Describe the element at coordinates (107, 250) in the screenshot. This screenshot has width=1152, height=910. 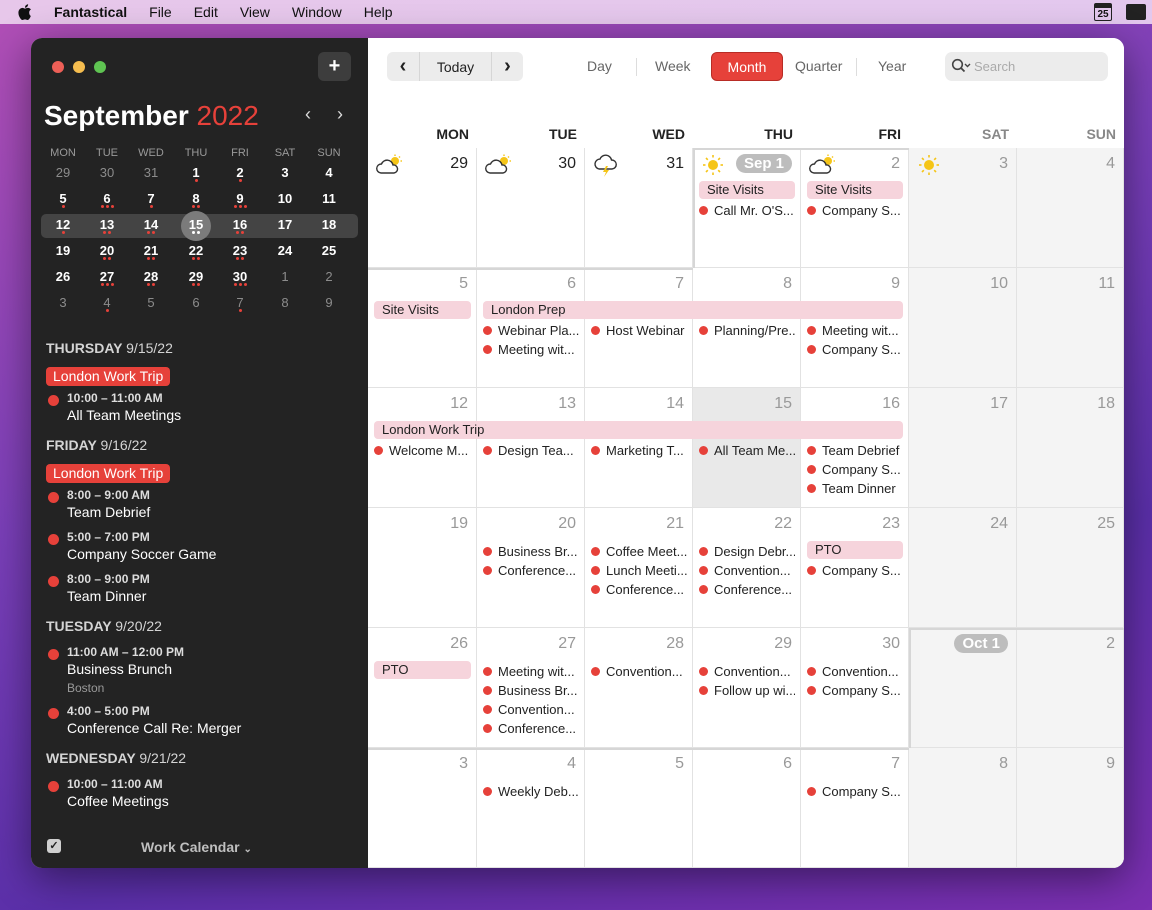
I see `mini-day: 20` at that location.